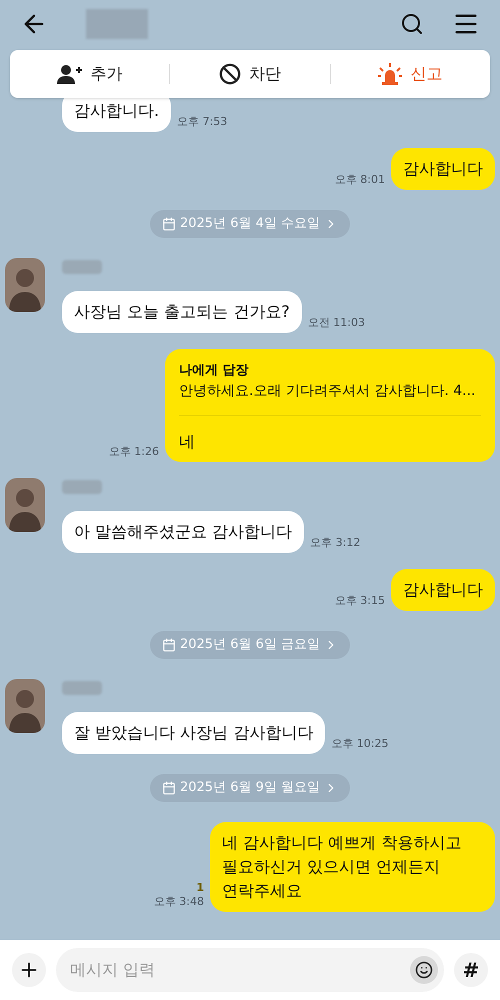 This screenshot has height=1000, width=500. What do you see at coordinates (336, 322) in the screenshot?
I see `message-time: 오전 11:03` at bounding box center [336, 322].